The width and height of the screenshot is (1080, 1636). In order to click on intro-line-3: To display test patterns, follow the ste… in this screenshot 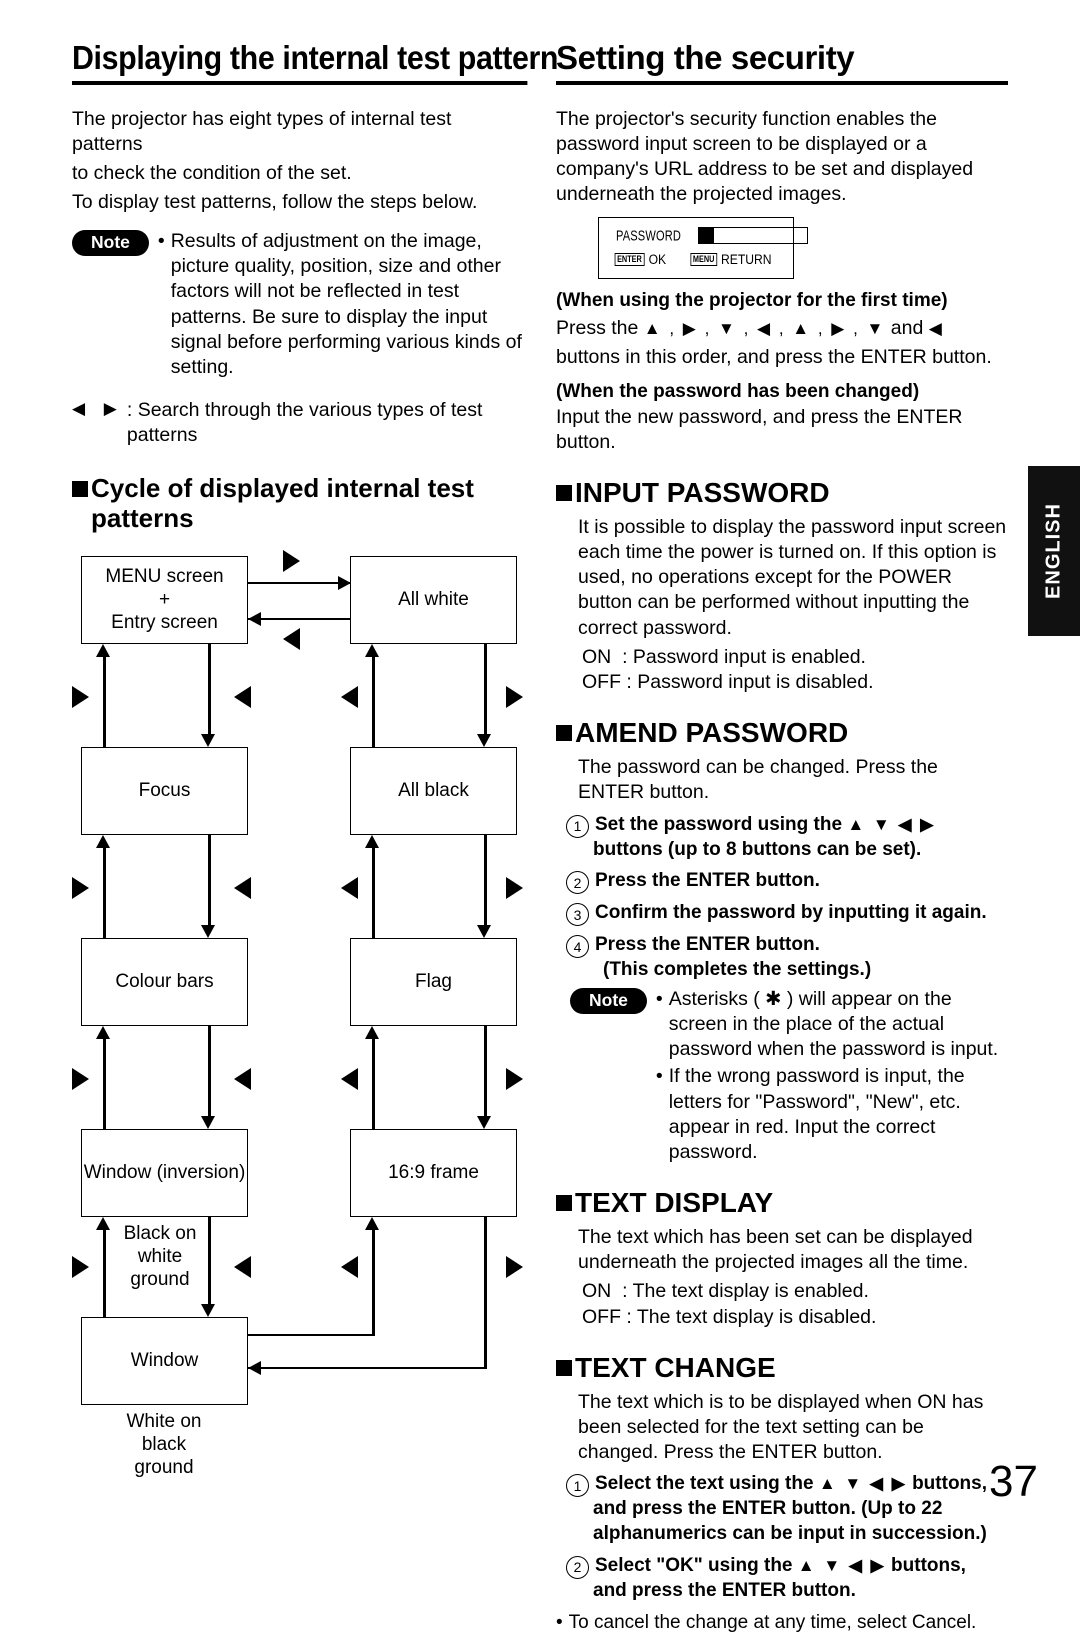, I will do `click(275, 202)`.